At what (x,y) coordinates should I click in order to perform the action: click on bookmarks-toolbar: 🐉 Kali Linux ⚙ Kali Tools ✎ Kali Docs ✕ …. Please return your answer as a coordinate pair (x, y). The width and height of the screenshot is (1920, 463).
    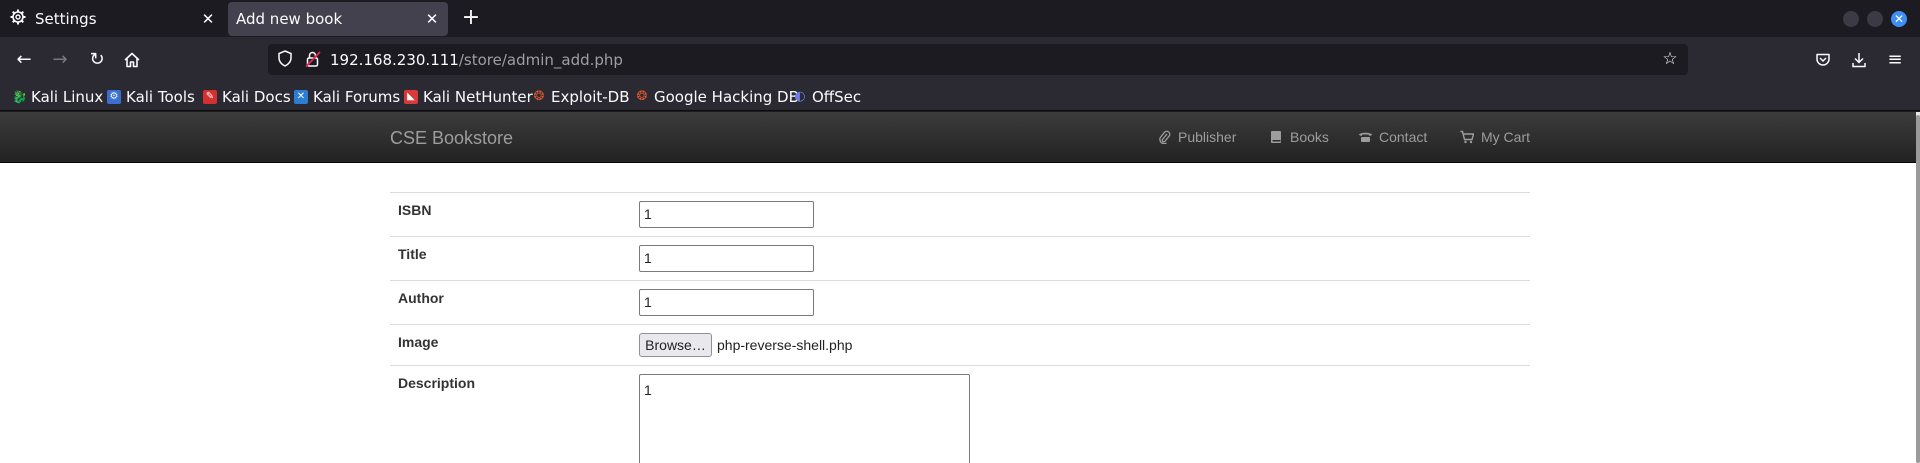
    Looking at the image, I should click on (960, 96).